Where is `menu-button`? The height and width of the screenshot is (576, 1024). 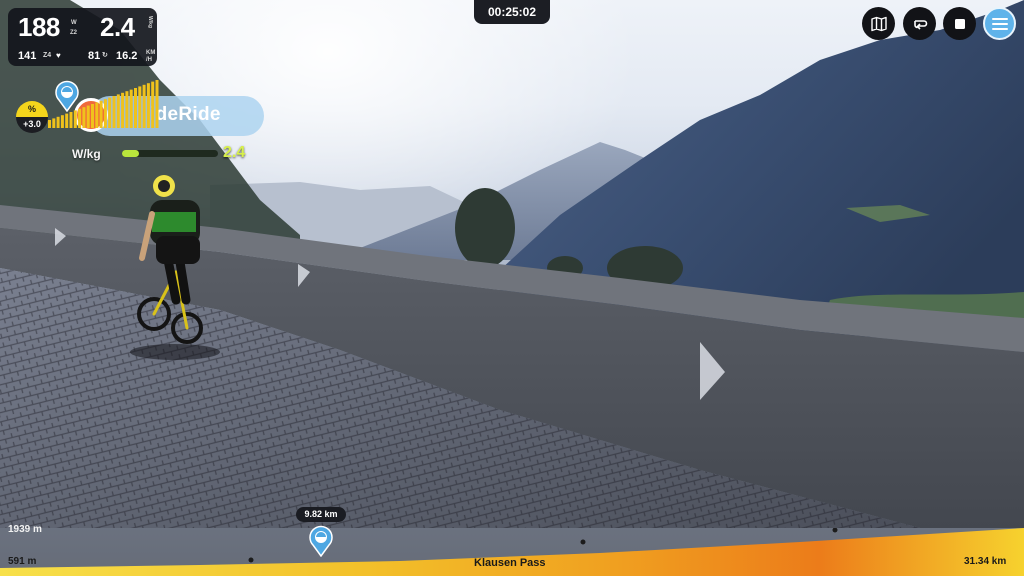 menu-button is located at coordinates (999, 23).